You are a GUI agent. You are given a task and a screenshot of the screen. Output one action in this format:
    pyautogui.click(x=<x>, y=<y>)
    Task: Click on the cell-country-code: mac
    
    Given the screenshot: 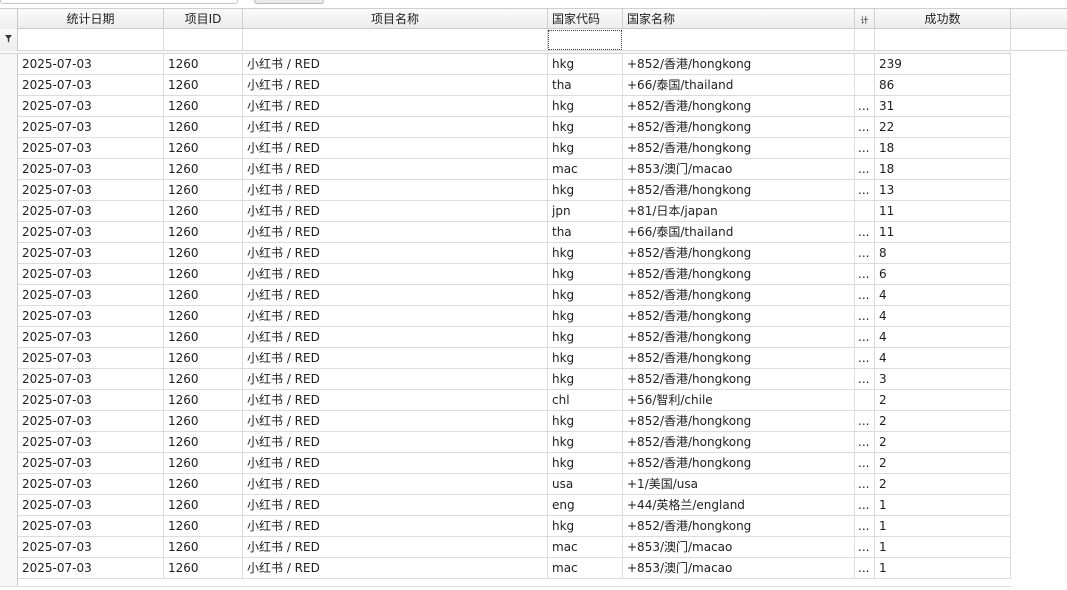 What is the action you would take?
    pyautogui.click(x=585, y=169)
    